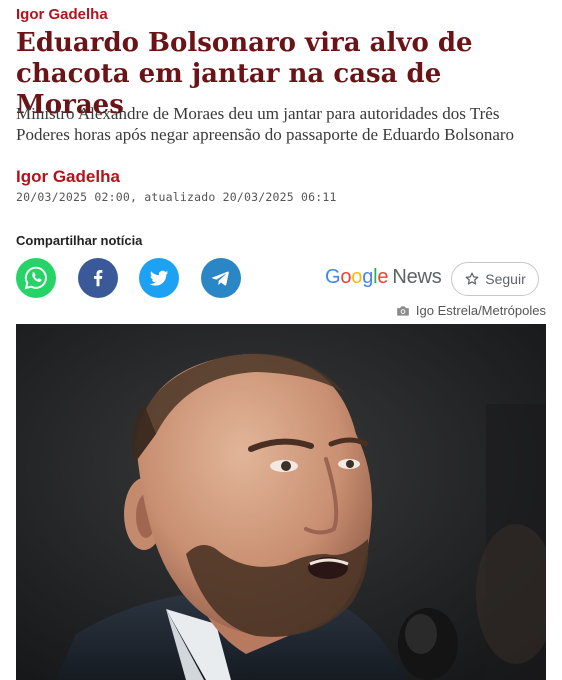 The height and width of the screenshot is (680, 562). I want to click on camera-icon, so click(403, 310).